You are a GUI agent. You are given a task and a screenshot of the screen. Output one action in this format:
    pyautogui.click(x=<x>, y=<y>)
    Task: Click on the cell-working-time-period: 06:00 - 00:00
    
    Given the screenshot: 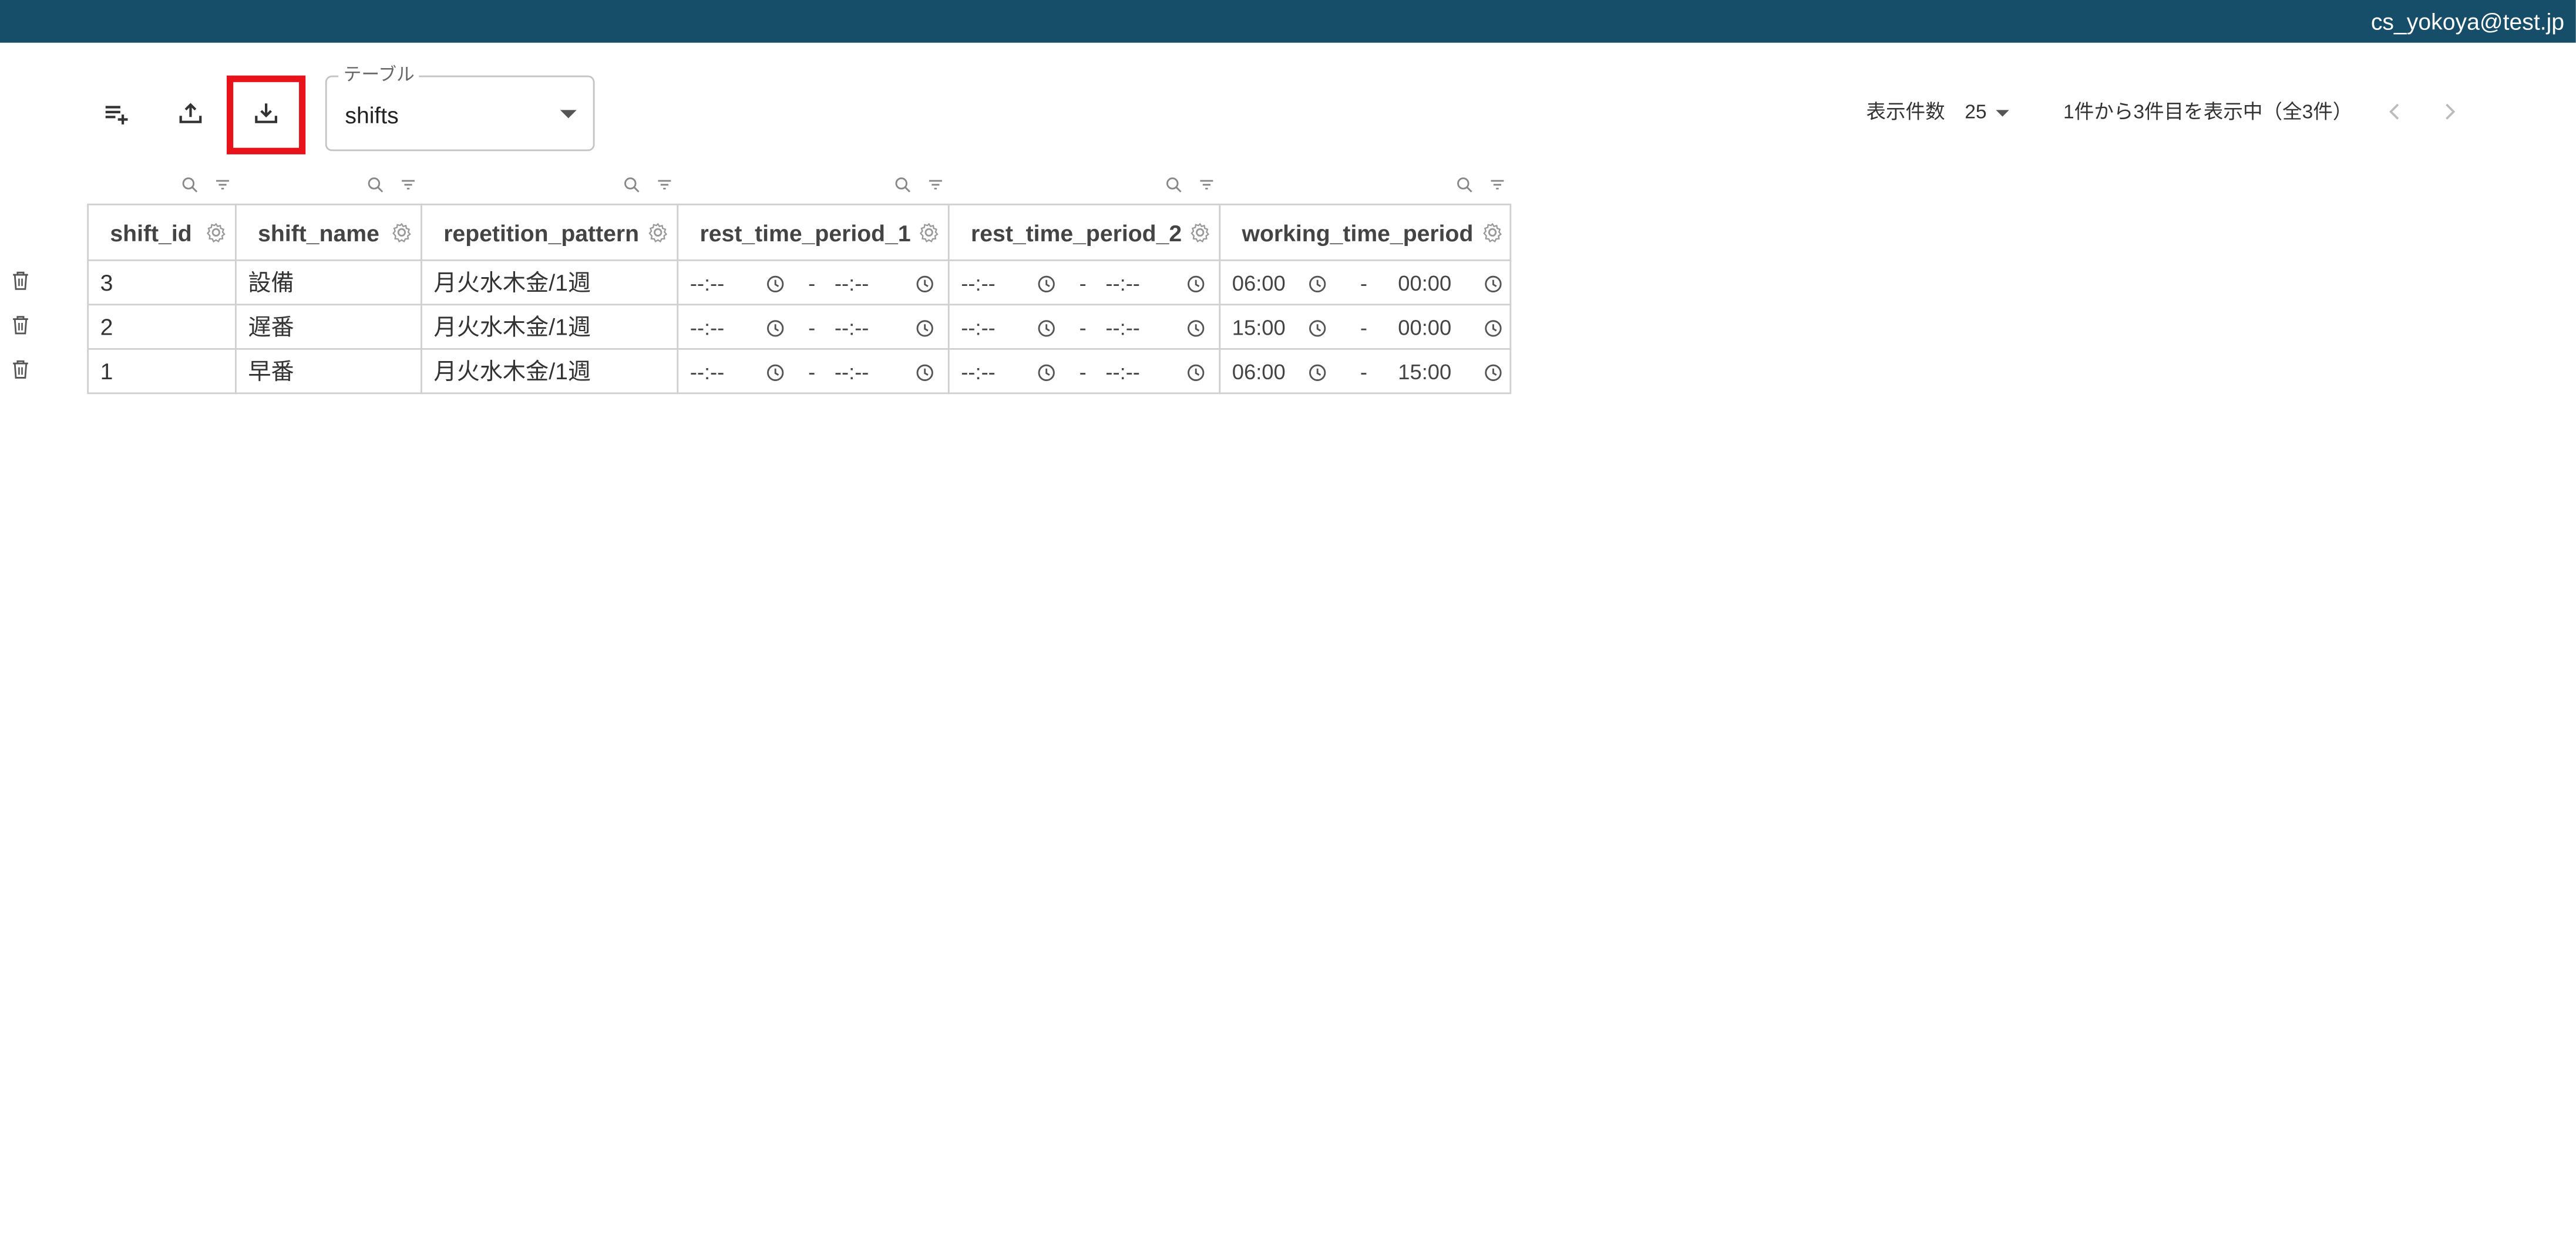 What is the action you would take?
    pyautogui.click(x=1366, y=283)
    